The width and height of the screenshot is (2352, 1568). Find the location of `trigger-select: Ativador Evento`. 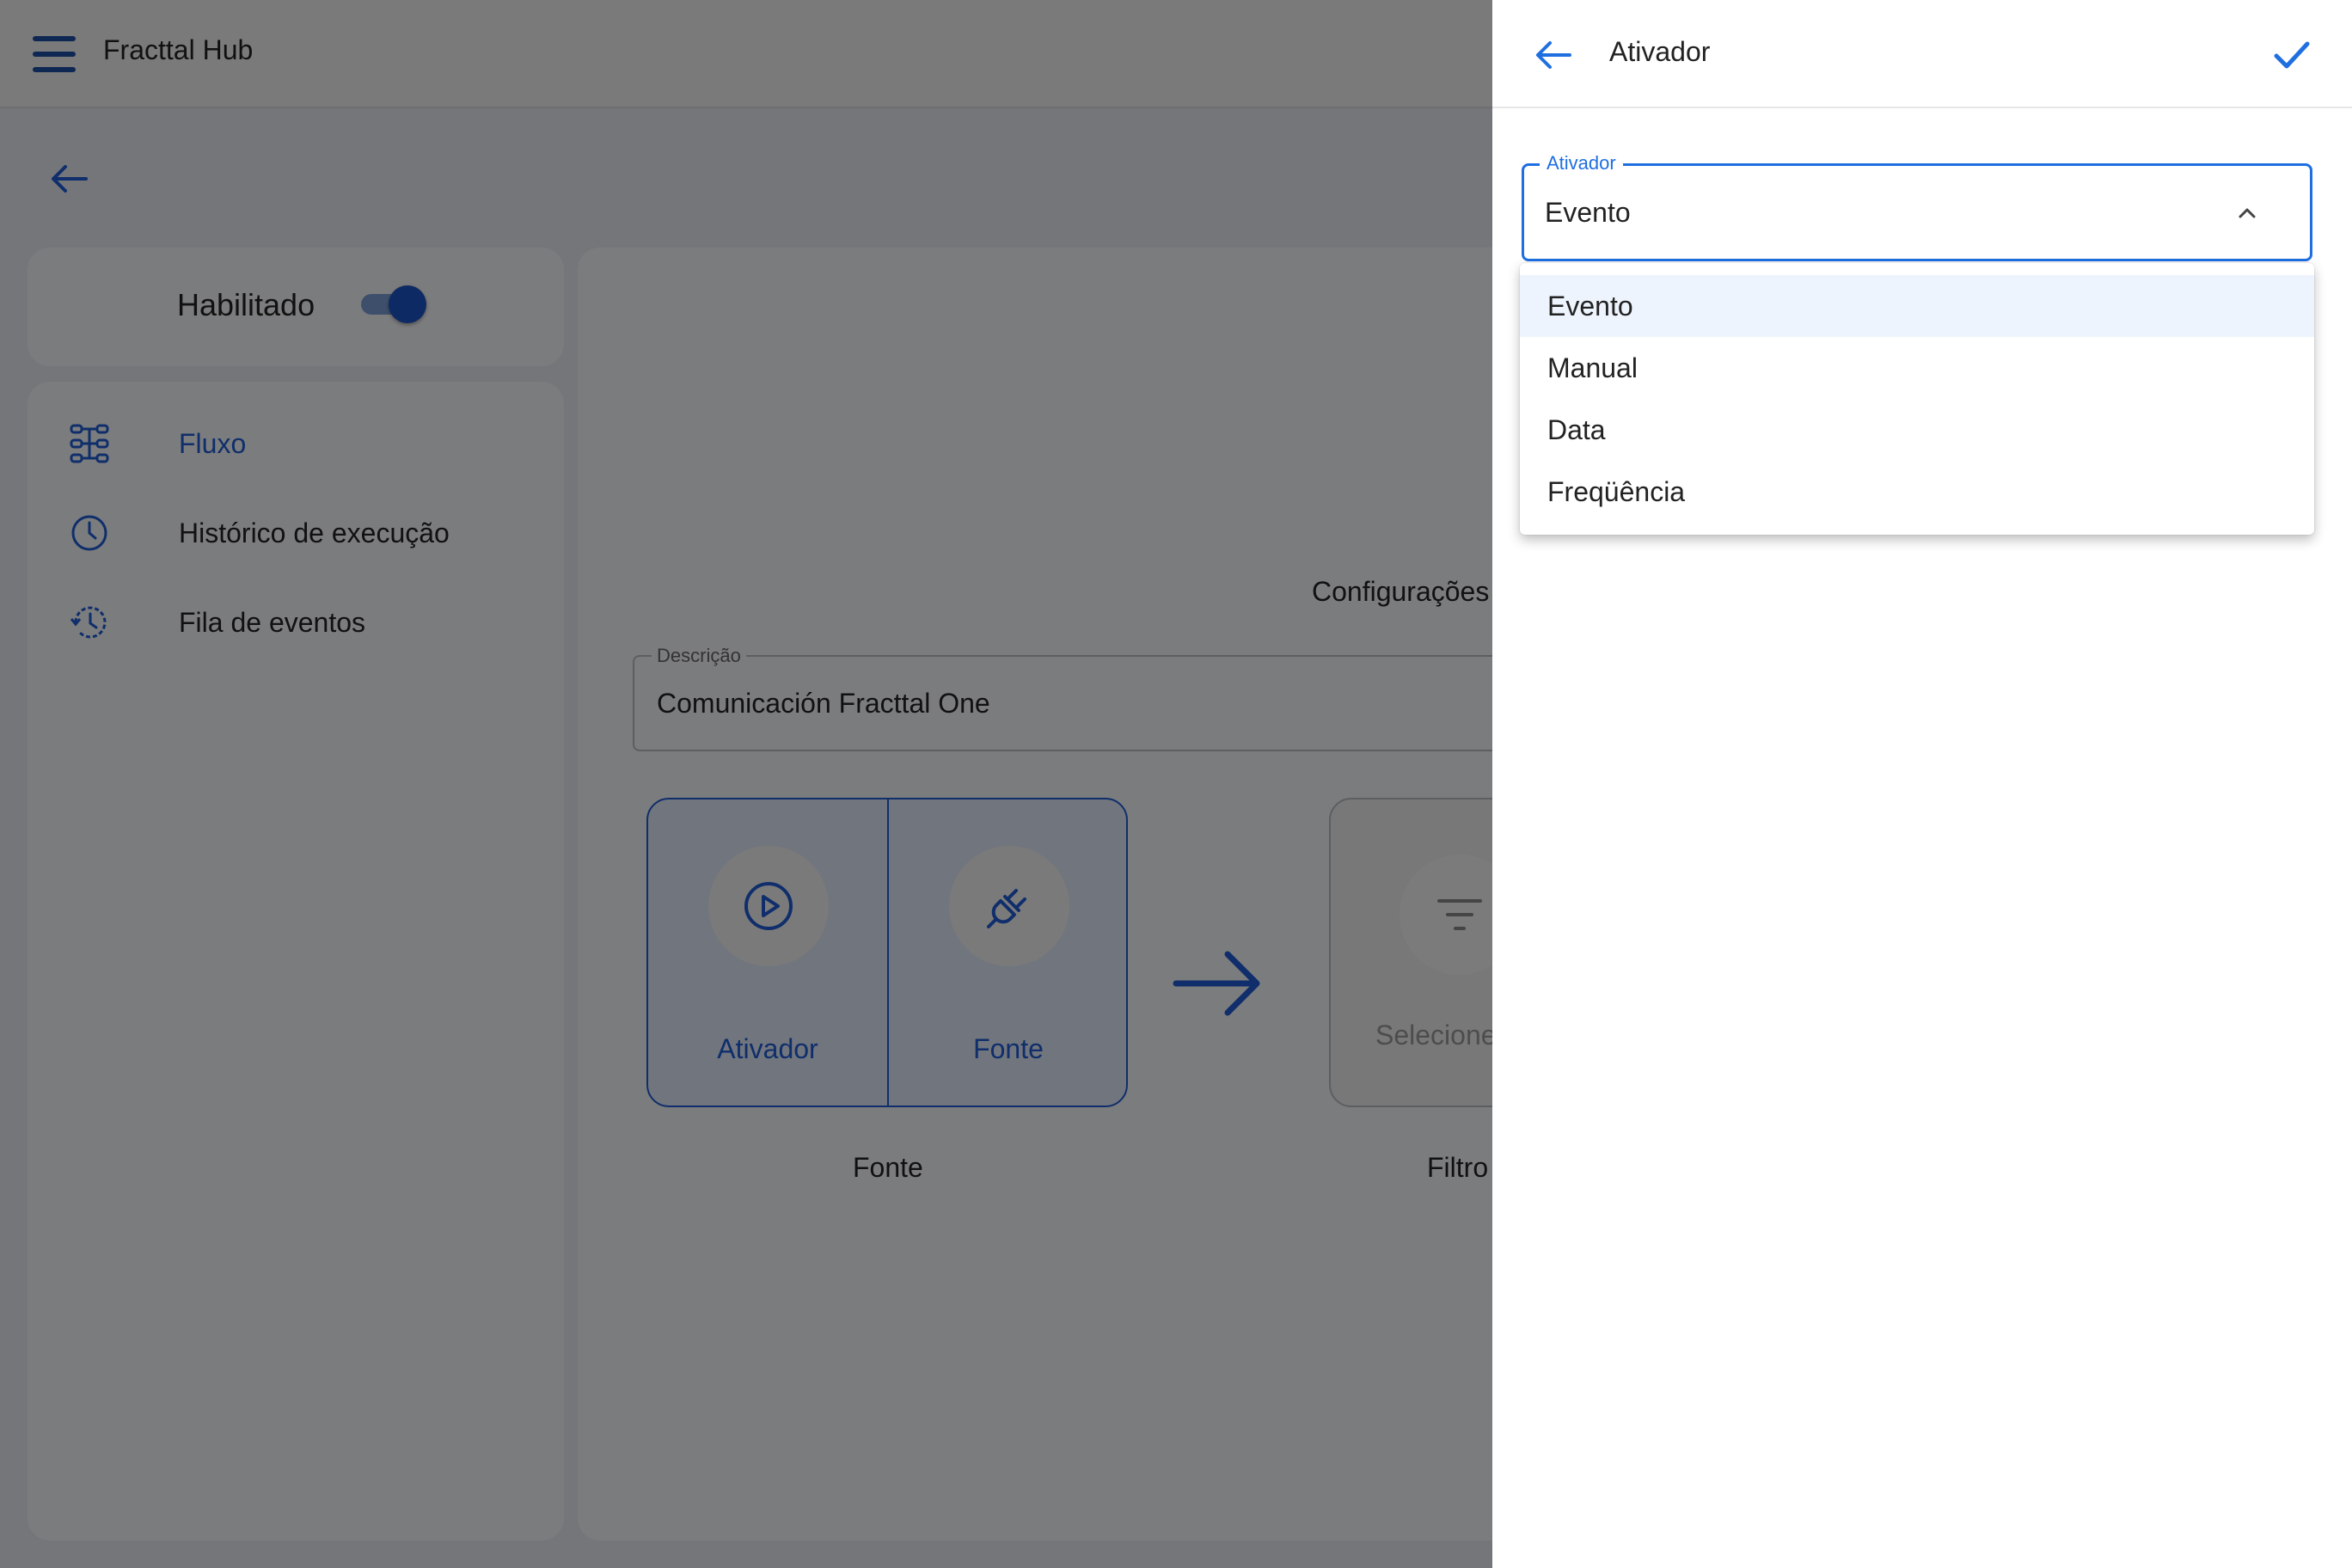

trigger-select: Ativador Evento is located at coordinates (1917, 206).